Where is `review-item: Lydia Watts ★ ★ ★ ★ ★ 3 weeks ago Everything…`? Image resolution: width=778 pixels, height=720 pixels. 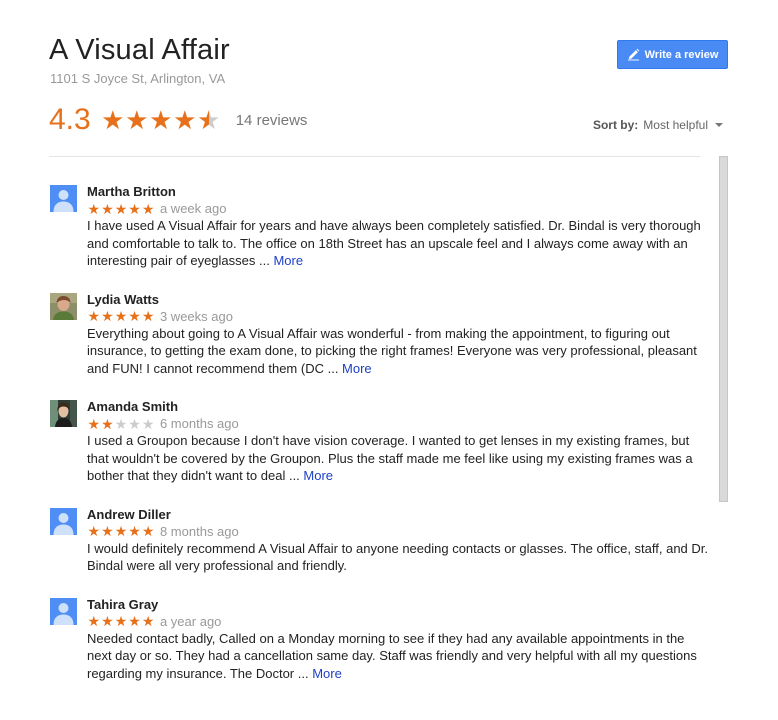 review-item: Lydia Watts ★ ★ ★ ★ ★ 3 weeks ago Everything… is located at coordinates (379, 334).